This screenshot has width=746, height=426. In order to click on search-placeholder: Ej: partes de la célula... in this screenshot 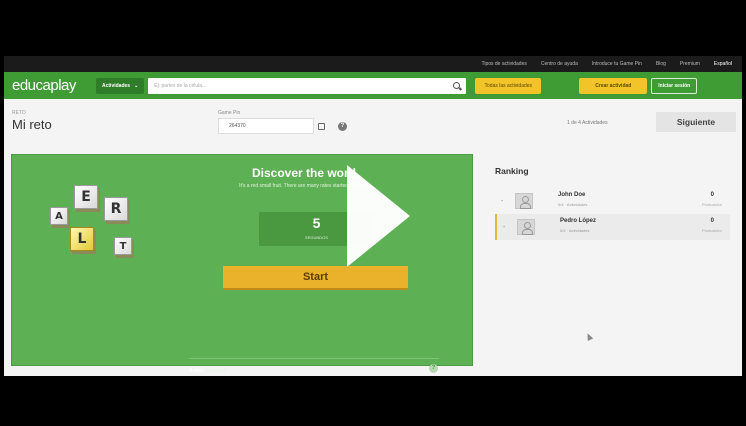, I will do `click(180, 85)`.